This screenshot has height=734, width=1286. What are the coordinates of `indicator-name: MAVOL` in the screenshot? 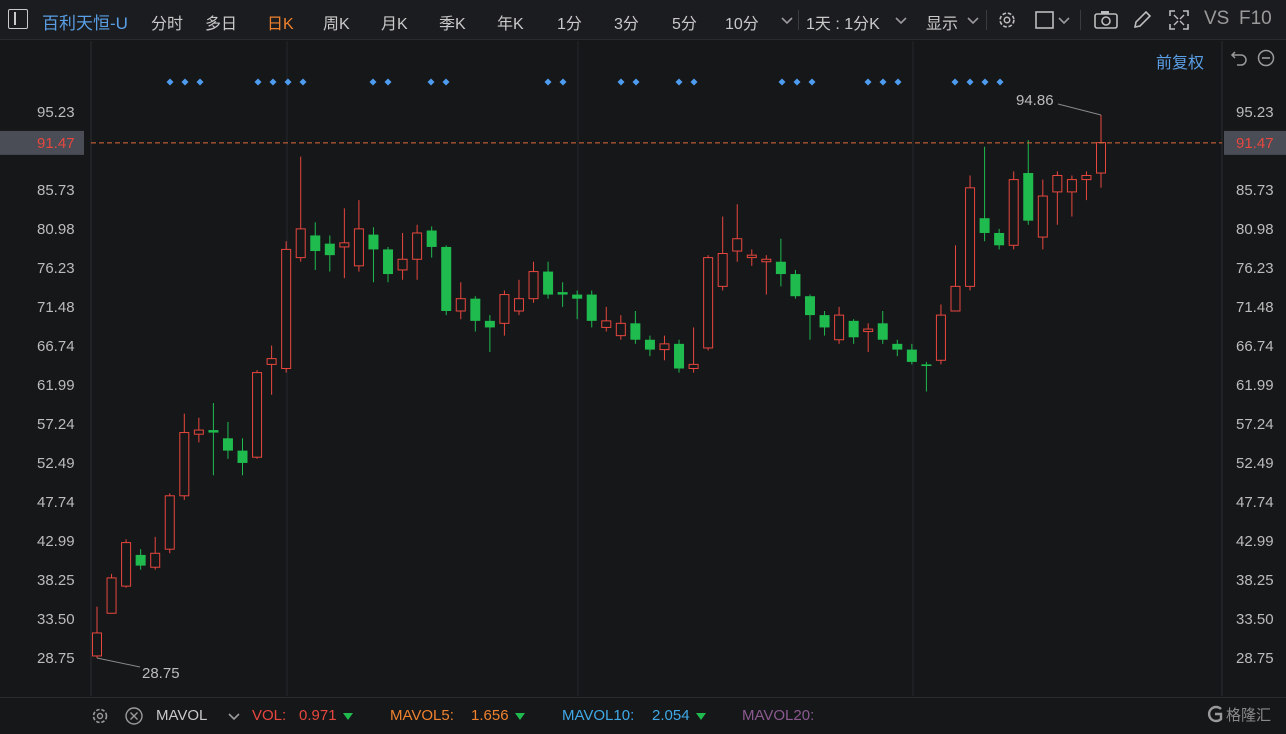 It's located at (181, 715).